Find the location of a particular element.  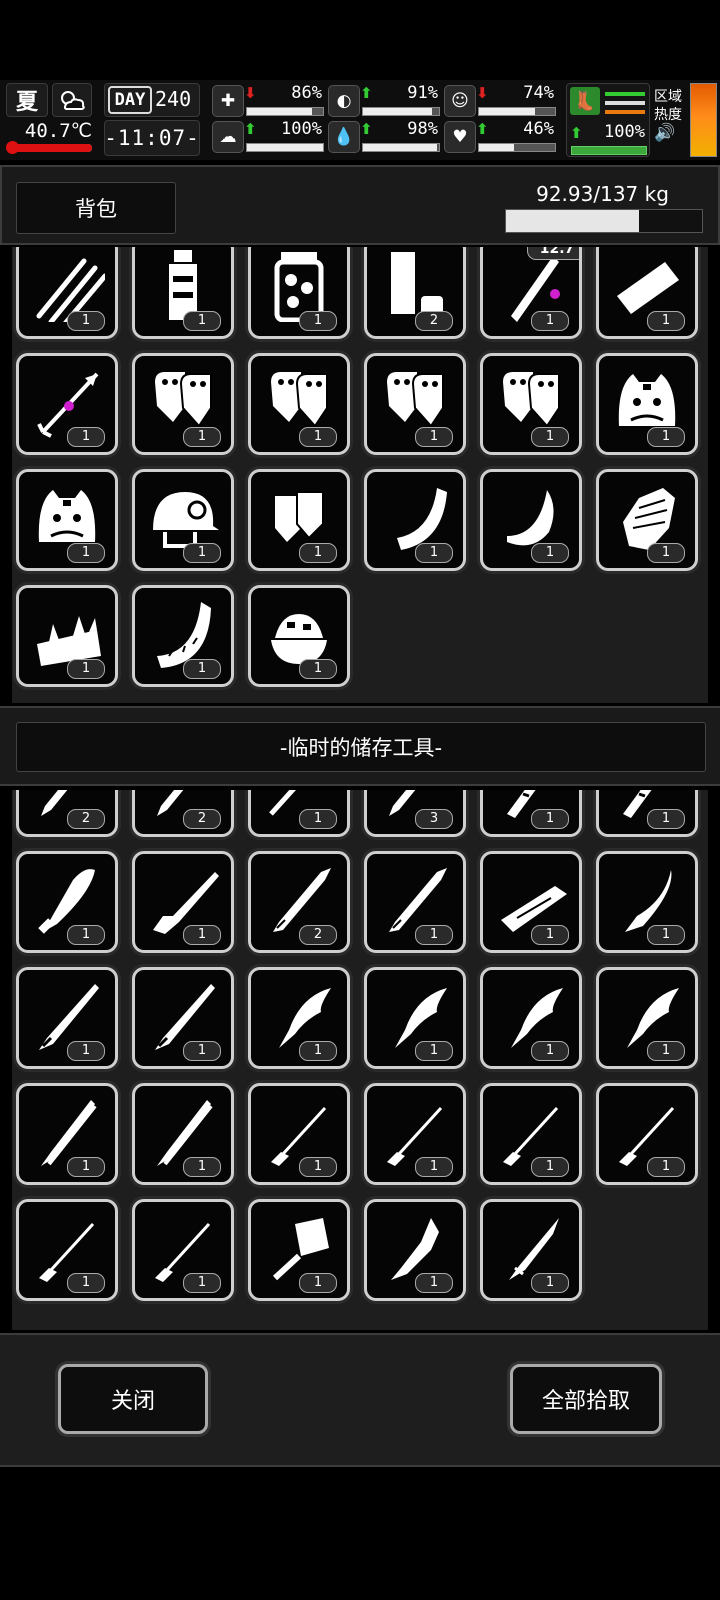

storage-title: -临时的储存工具- is located at coordinates (361, 747).